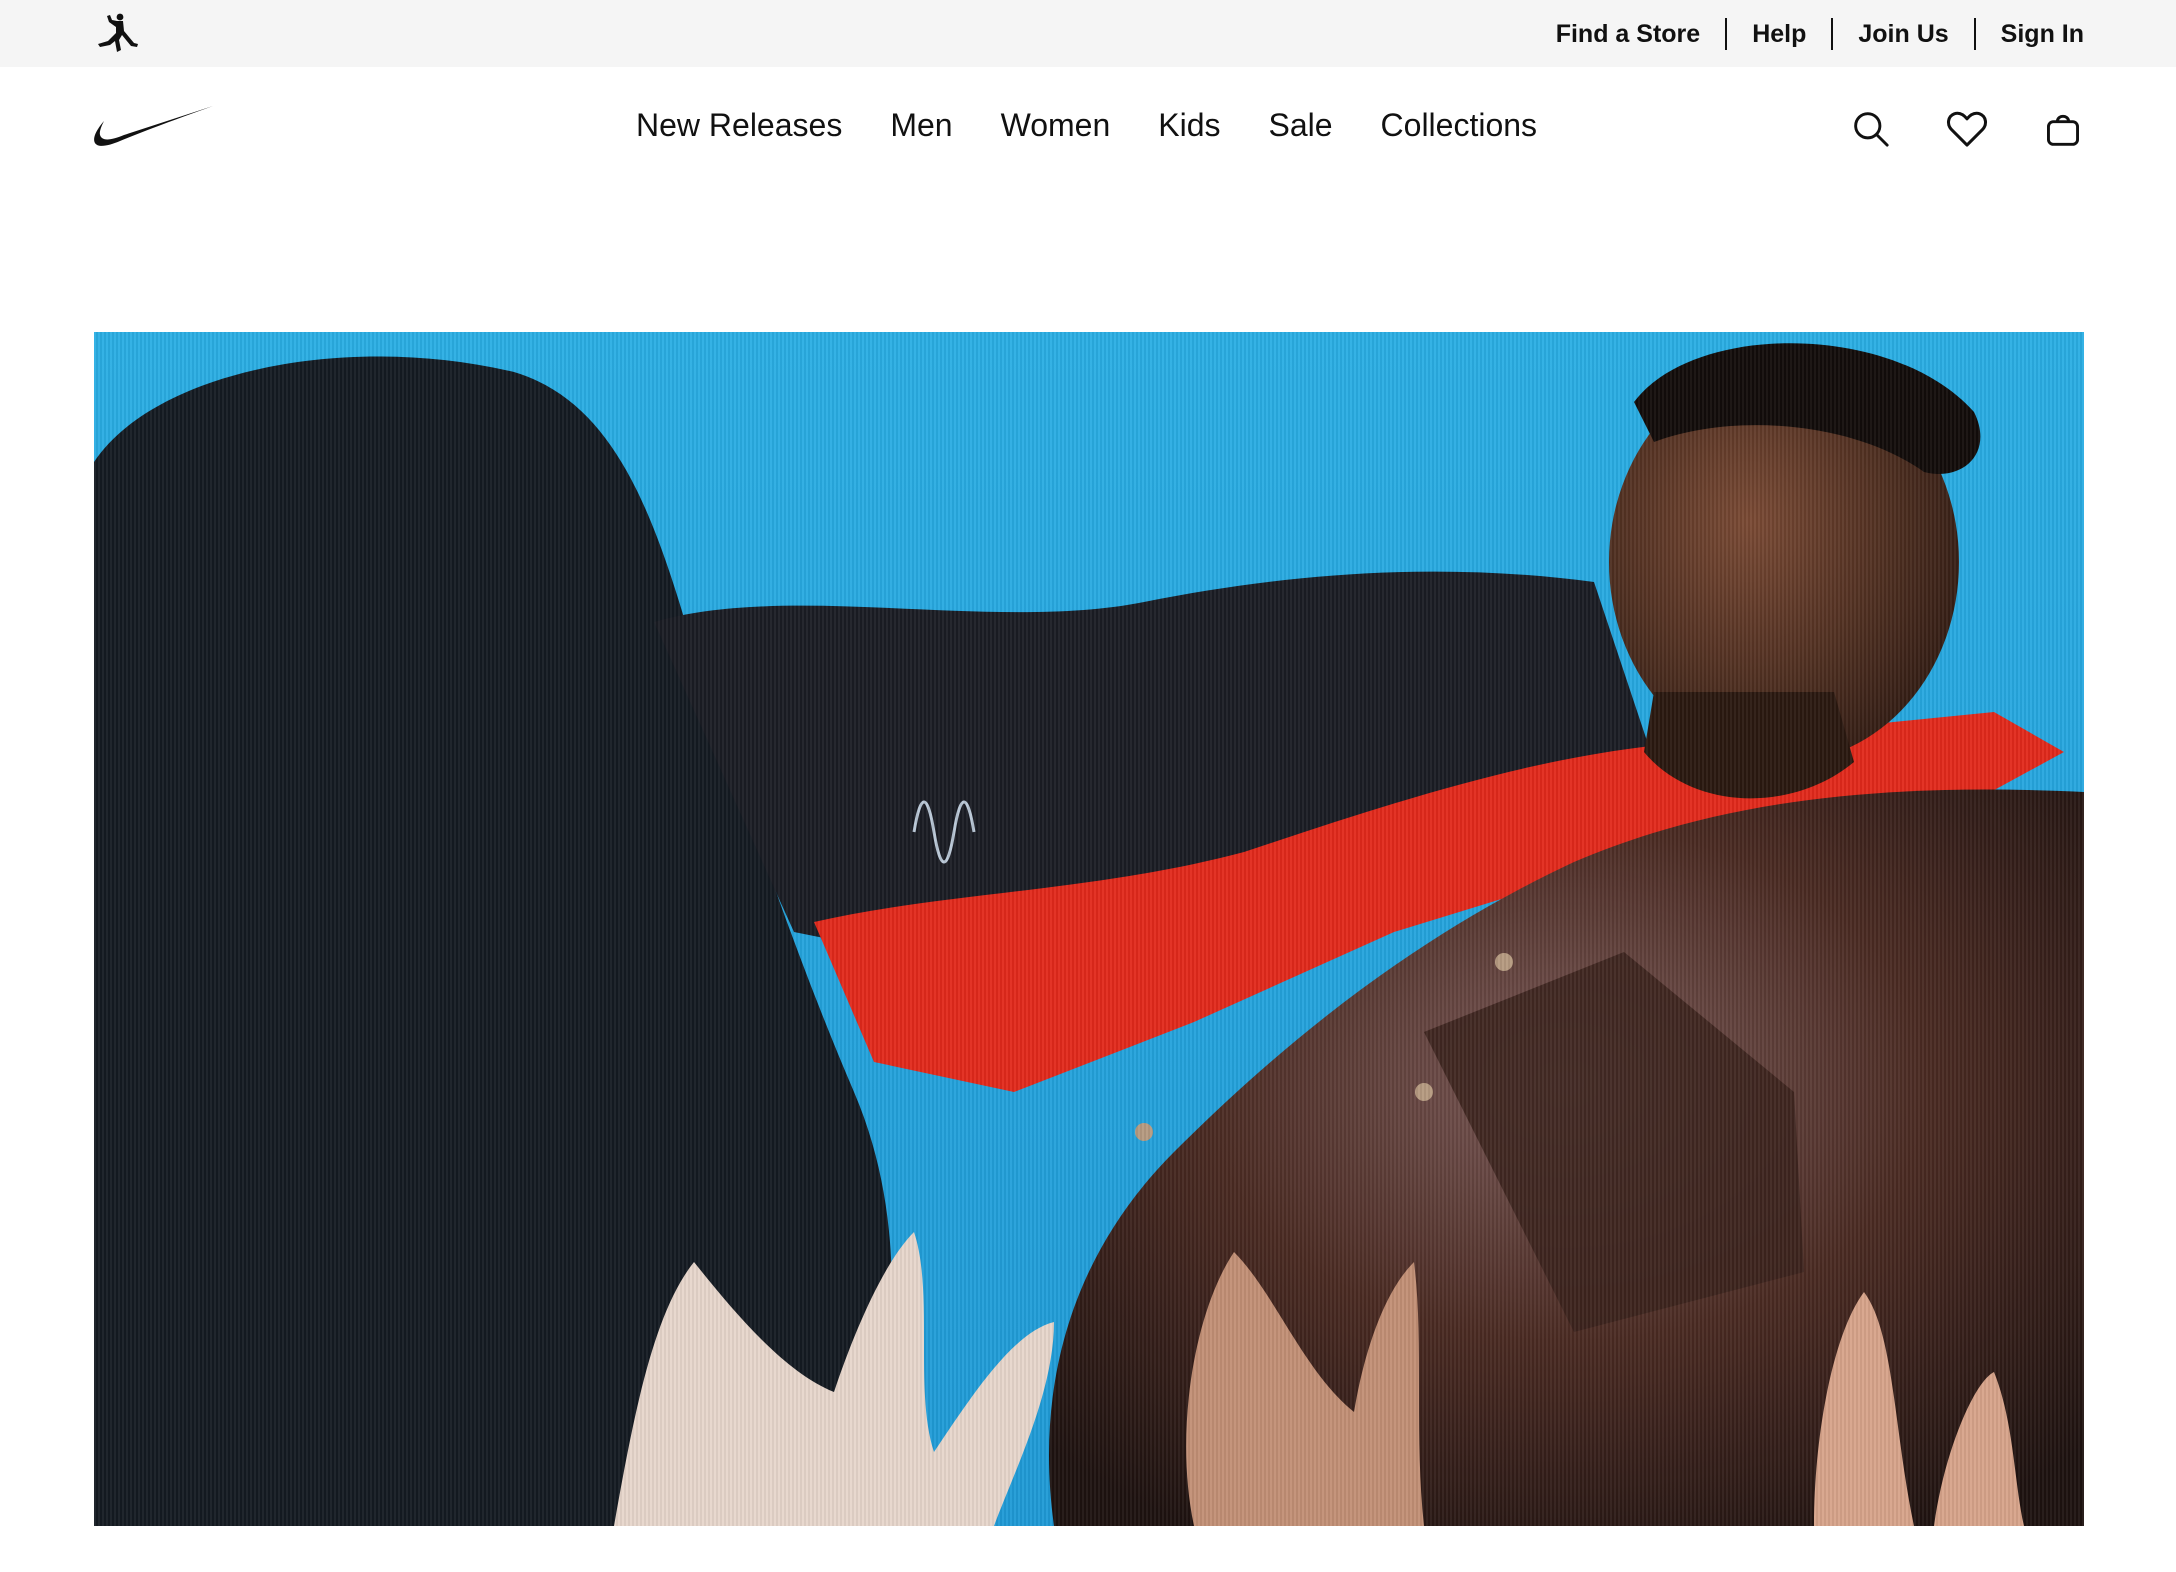 The height and width of the screenshot is (1572, 2176). What do you see at coordinates (1903, 34) in the screenshot?
I see `join-us-link: Join Us` at bounding box center [1903, 34].